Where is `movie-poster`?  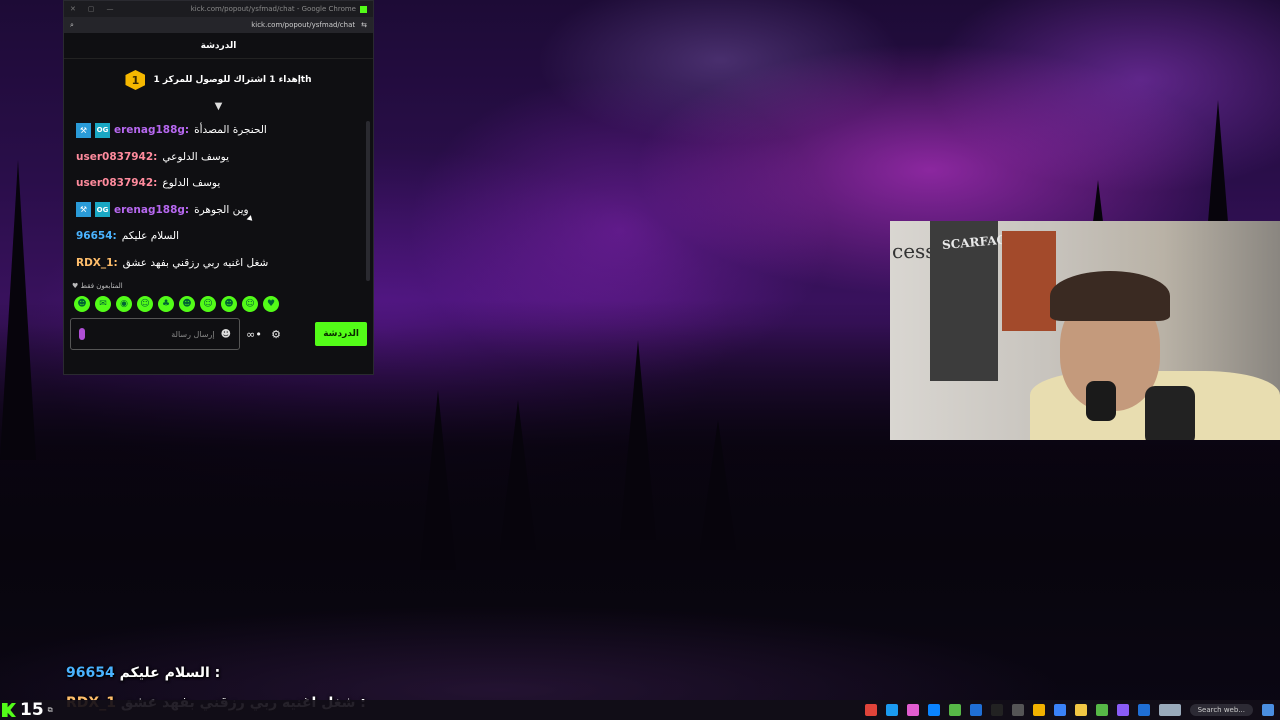
movie-poster is located at coordinates (1029, 281).